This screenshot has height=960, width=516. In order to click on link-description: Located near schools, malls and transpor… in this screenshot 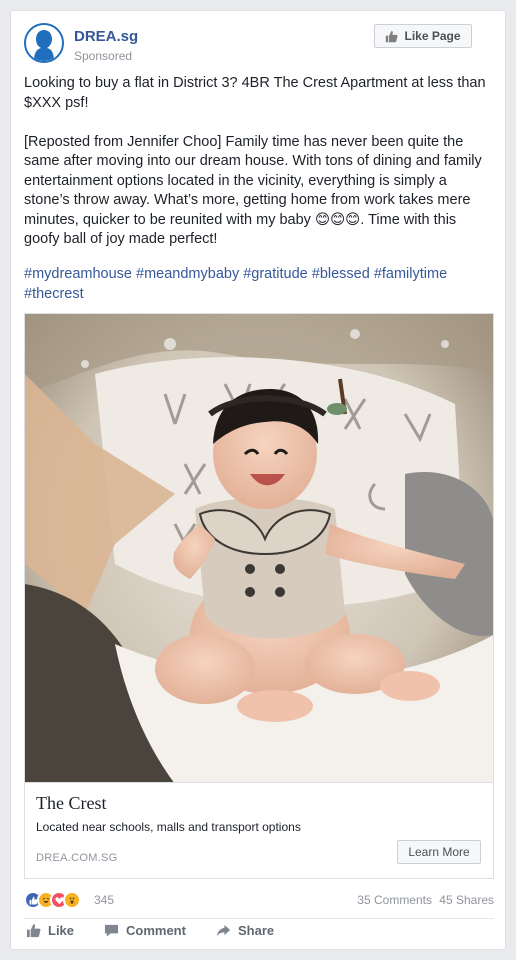, I will do `click(168, 827)`.